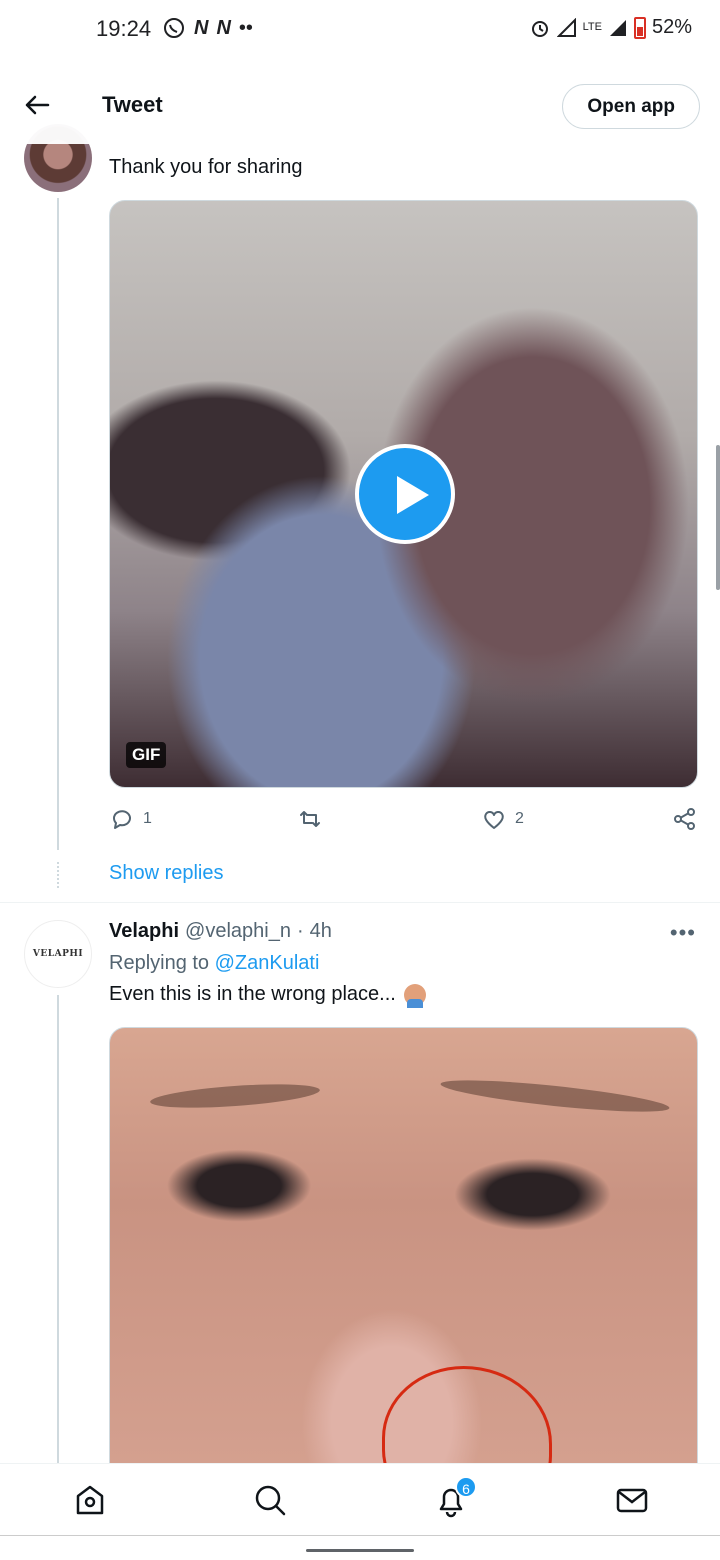 This screenshot has height=1560, width=720. I want to click on red-circle-annotation, so click(467, 1416).